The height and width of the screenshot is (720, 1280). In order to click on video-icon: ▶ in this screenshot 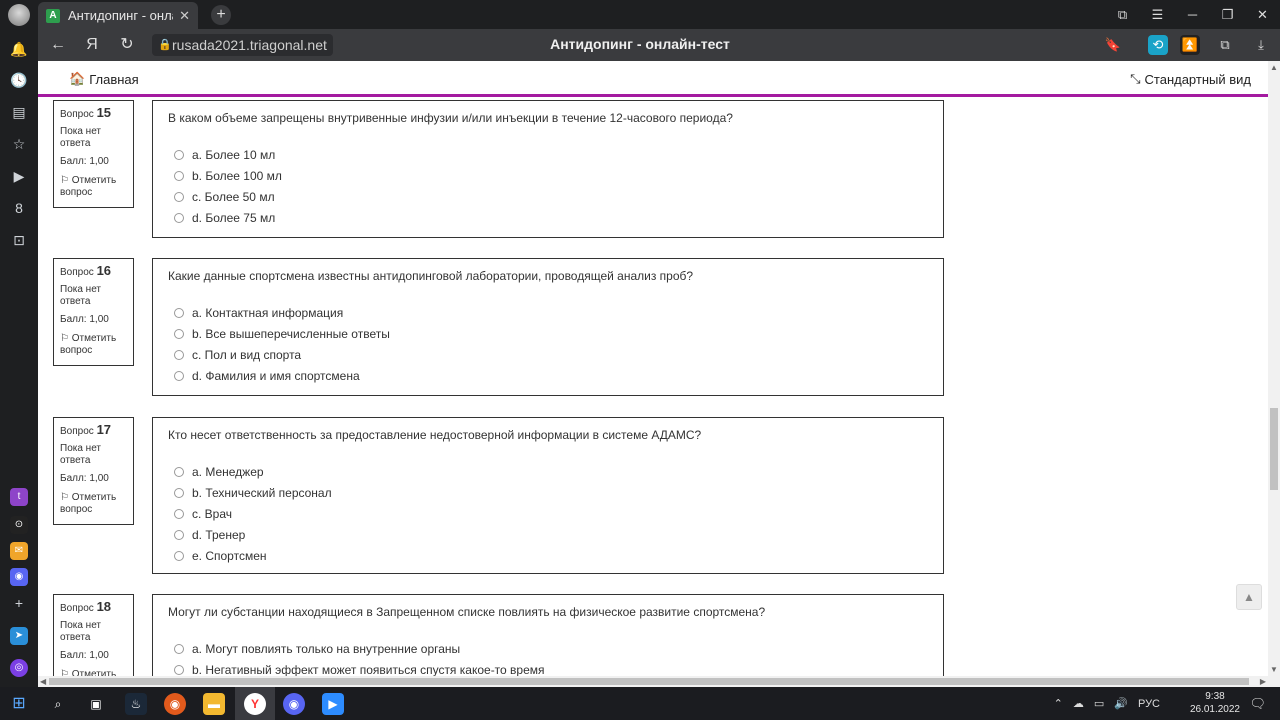, I will do `click(19, 176)`.